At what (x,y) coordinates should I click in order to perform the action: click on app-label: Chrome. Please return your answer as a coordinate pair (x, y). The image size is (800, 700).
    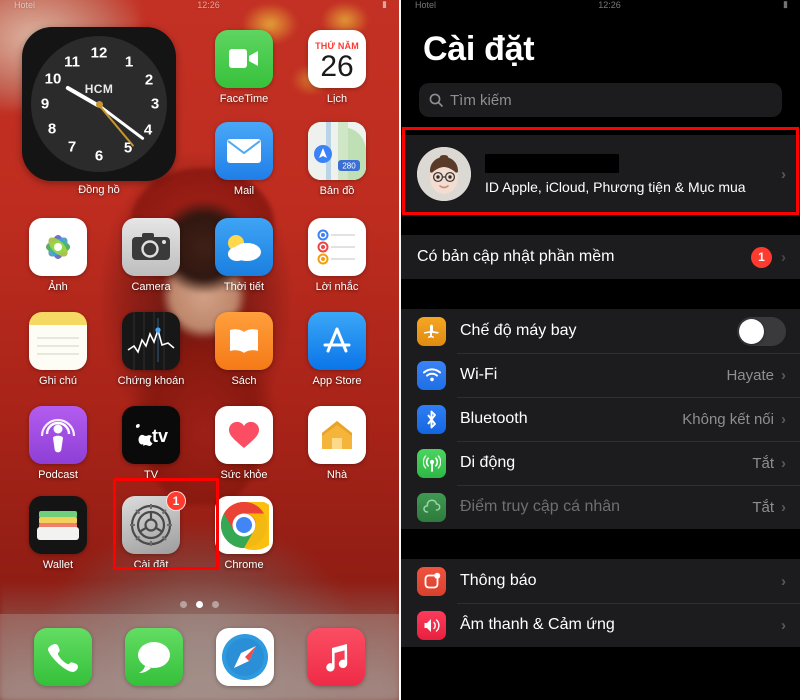
    Looking at the image, I should click on (244, 565).